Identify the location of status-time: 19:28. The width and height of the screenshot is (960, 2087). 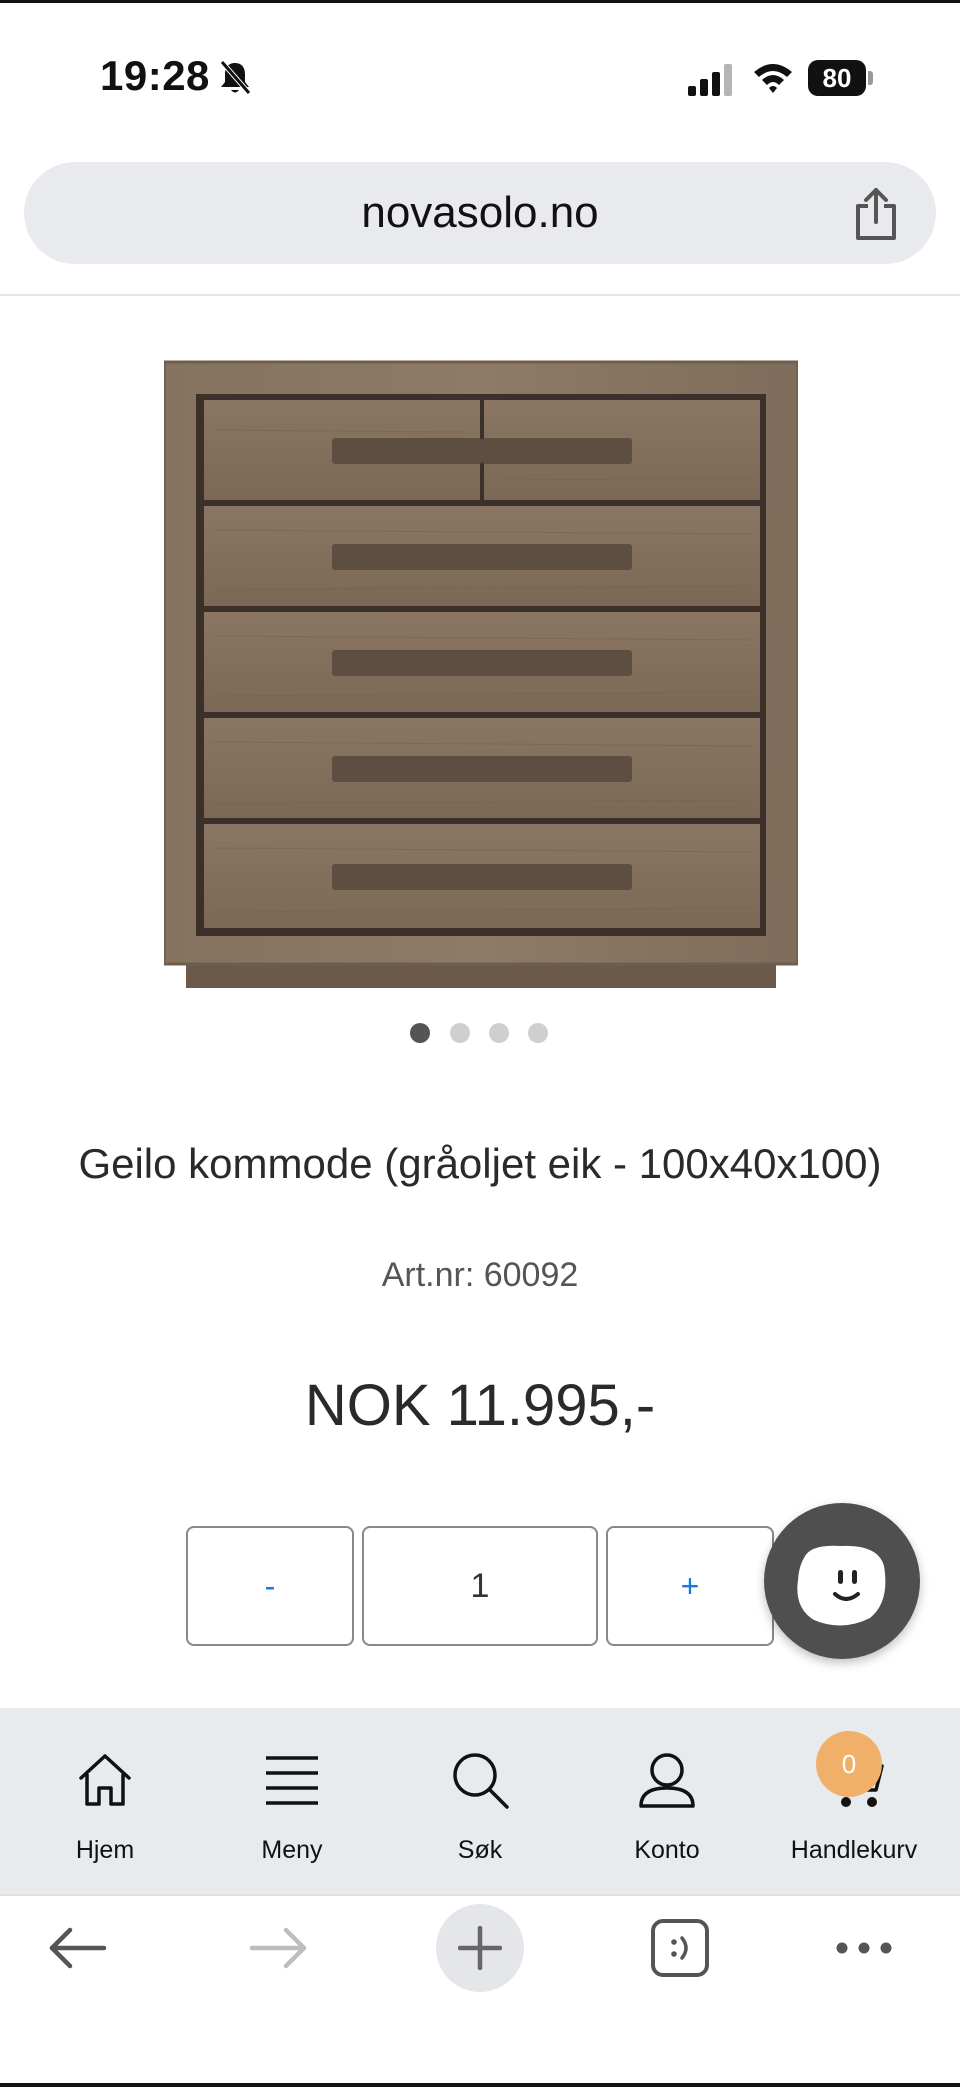
(155, 75).